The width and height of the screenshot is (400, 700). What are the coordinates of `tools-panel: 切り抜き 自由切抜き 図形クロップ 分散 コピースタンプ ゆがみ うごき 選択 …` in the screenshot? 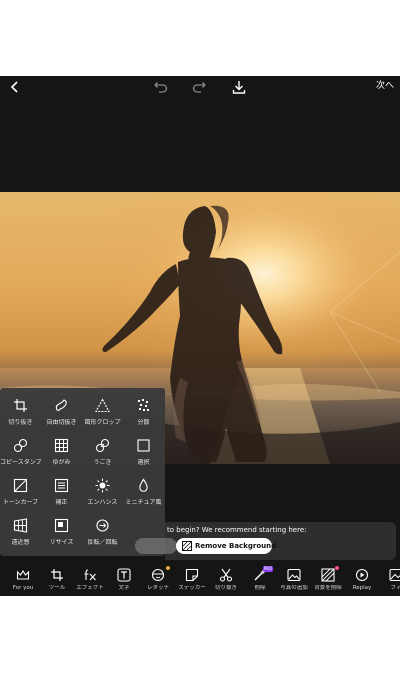 It's located at (82, 472).